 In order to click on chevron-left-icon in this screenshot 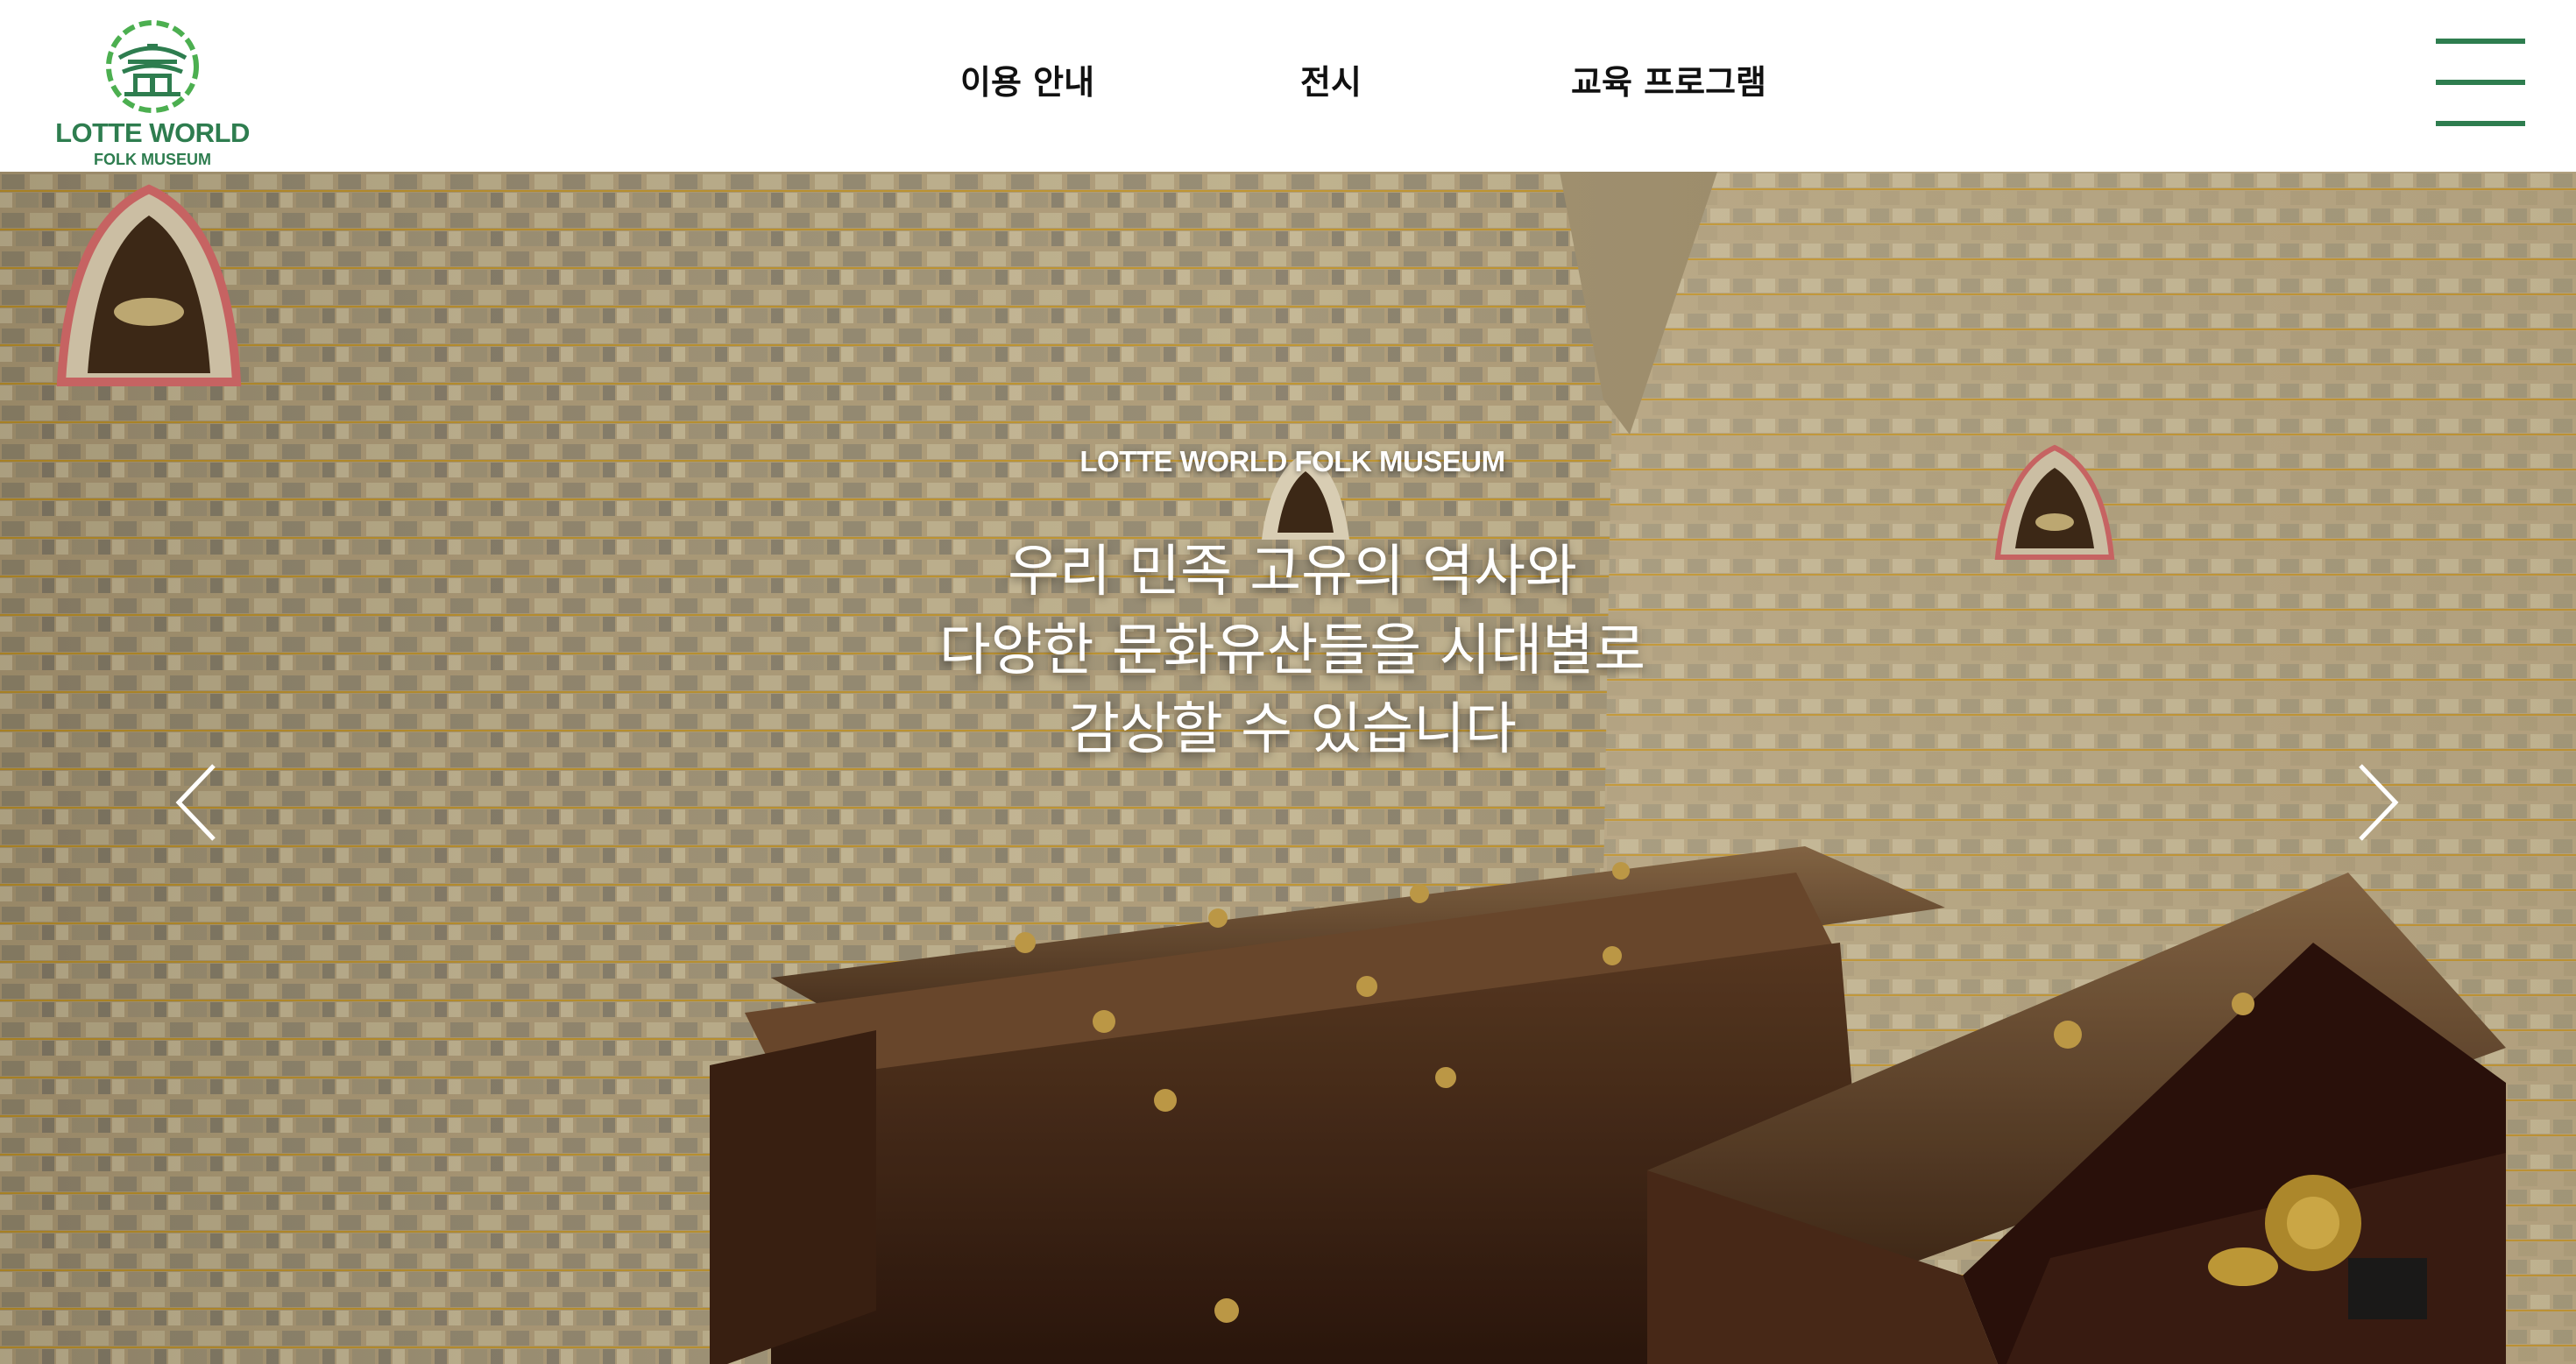, I will do `click(199, 803)`.